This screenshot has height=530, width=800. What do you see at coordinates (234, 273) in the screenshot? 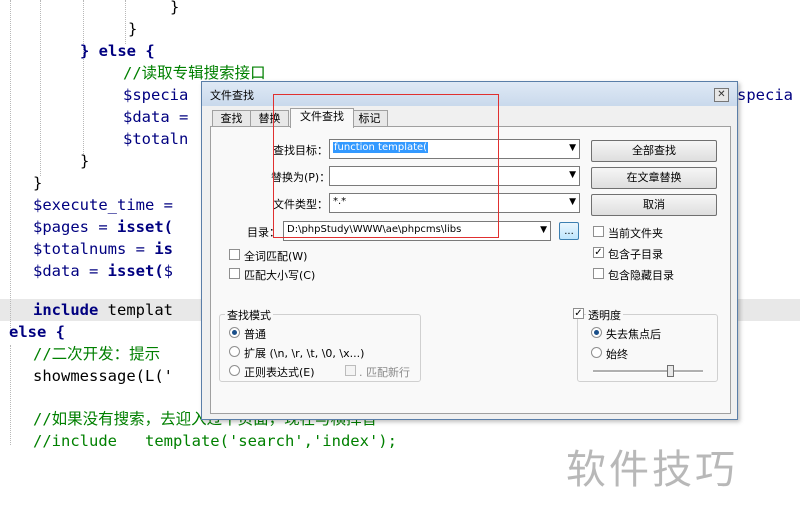
I see `match-case-checkbox` at bounding box center [234, 273].